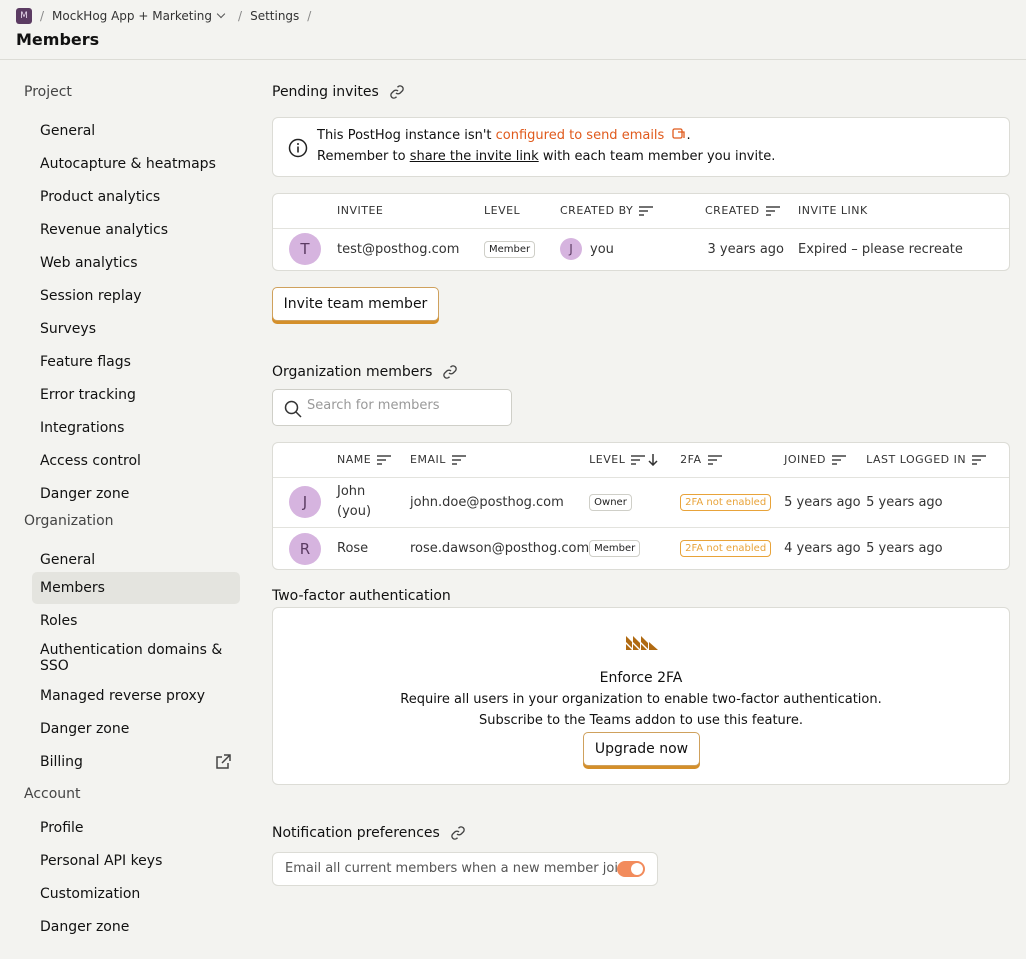 This screenshot has height=959, width=1026. What do you see at coordinates (136, 729) in the screenshot?
I see `sidebar-item-org-danger-zone: Danger zone` at bounding box center [136, 729].